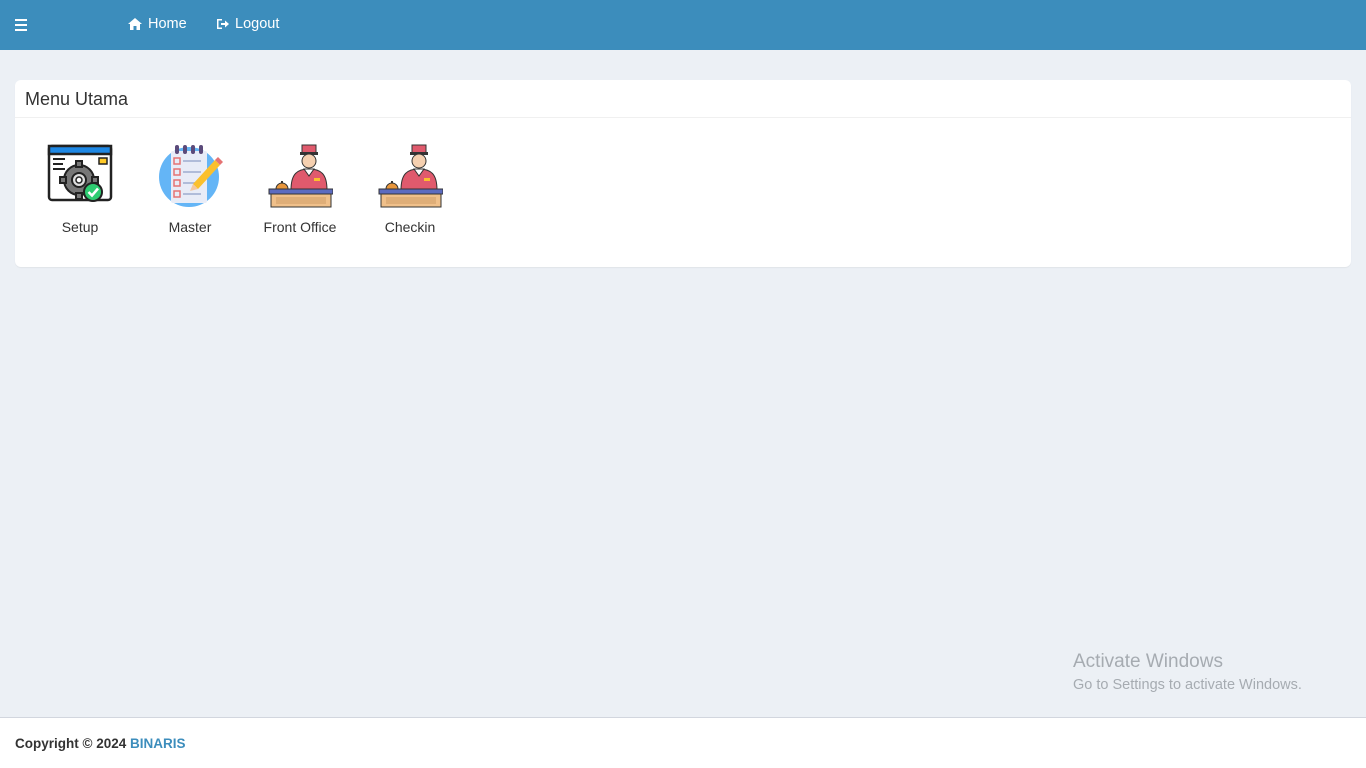 The width and height of the screenshot is (1366, 768). I want to click on menu-item-label: Checkin, so click(410, 227).